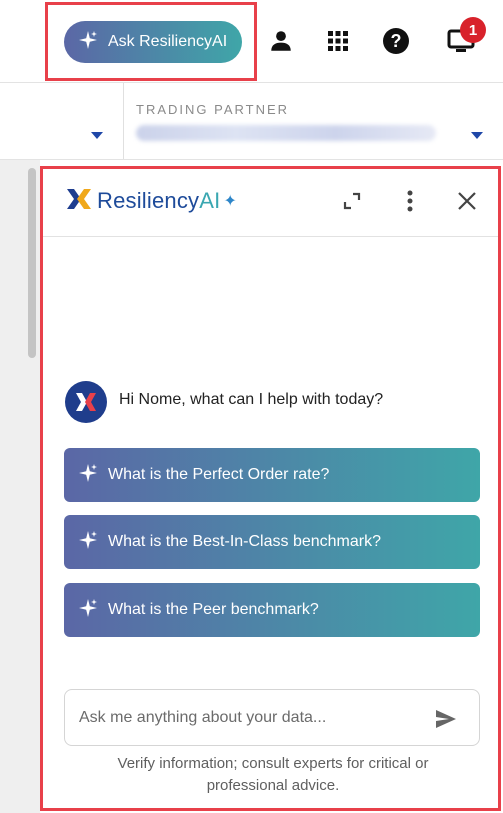 The width and height of the screenshot is (503, 813). What do you see at coordinates (251, 121) in the screenshot?
I see `filter-bar: TRADING PARTNER` at bounding box center [251, 121].